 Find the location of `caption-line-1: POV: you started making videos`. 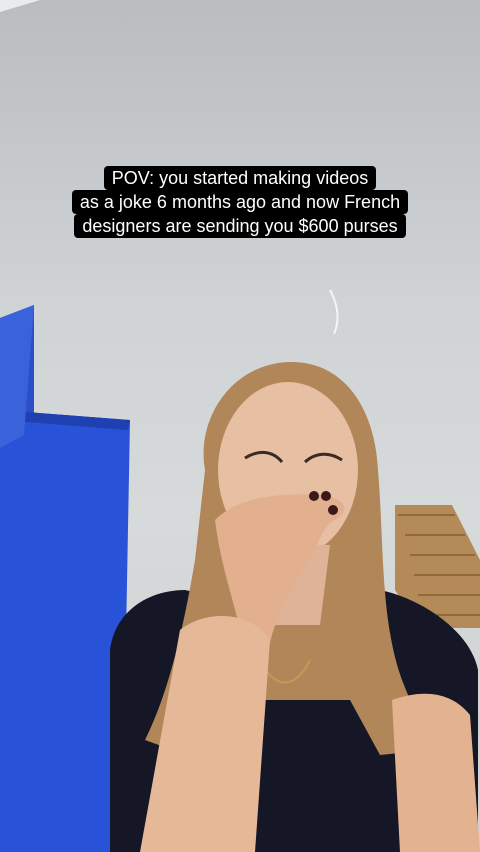

caption-line-1: POV: you started making videos is located at coordinates (240, 178).